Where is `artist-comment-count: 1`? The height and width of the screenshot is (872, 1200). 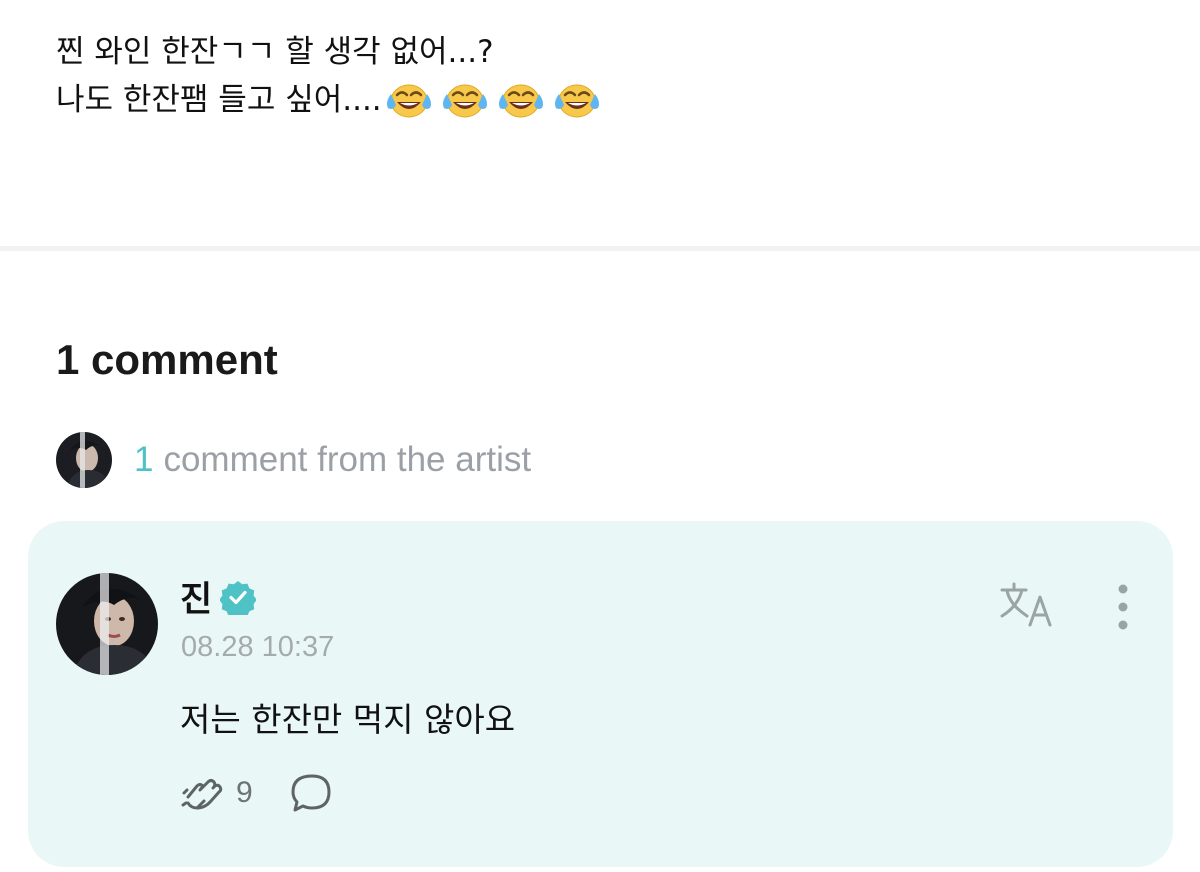
artist-comment-count: 1 is located at coordinates (144, 459).